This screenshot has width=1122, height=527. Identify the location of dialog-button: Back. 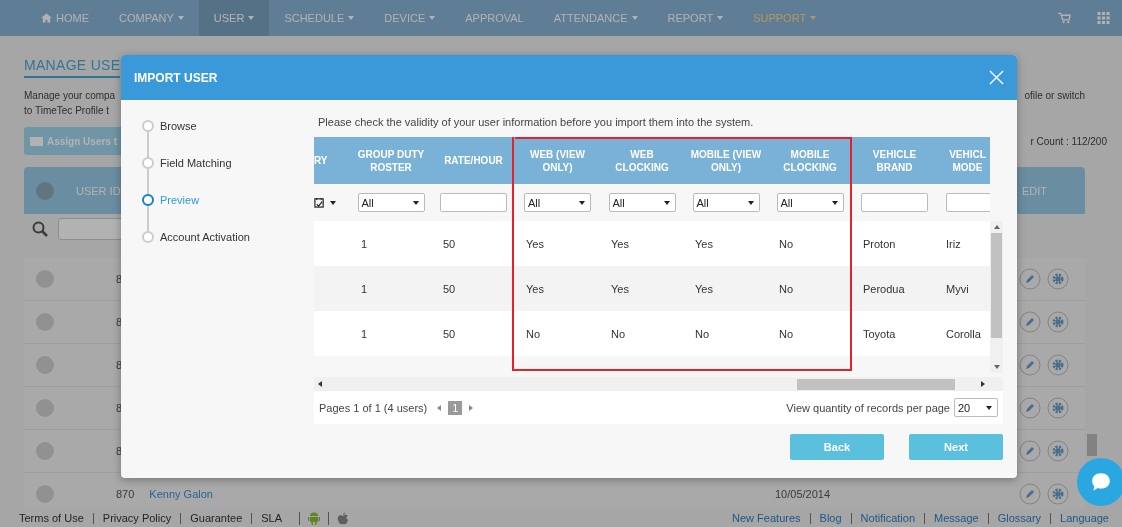
(837, 447).